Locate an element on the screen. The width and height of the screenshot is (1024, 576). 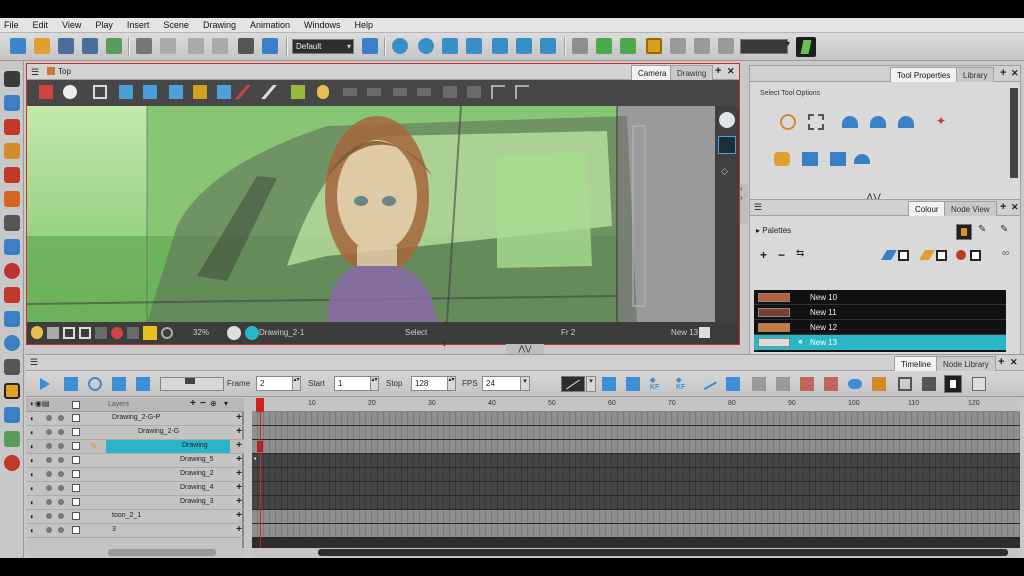
apply-to-all-icon is located at coordinates (782, 159).